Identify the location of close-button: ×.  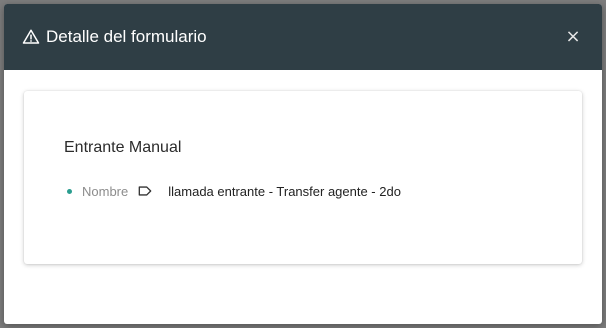
(573, 37).